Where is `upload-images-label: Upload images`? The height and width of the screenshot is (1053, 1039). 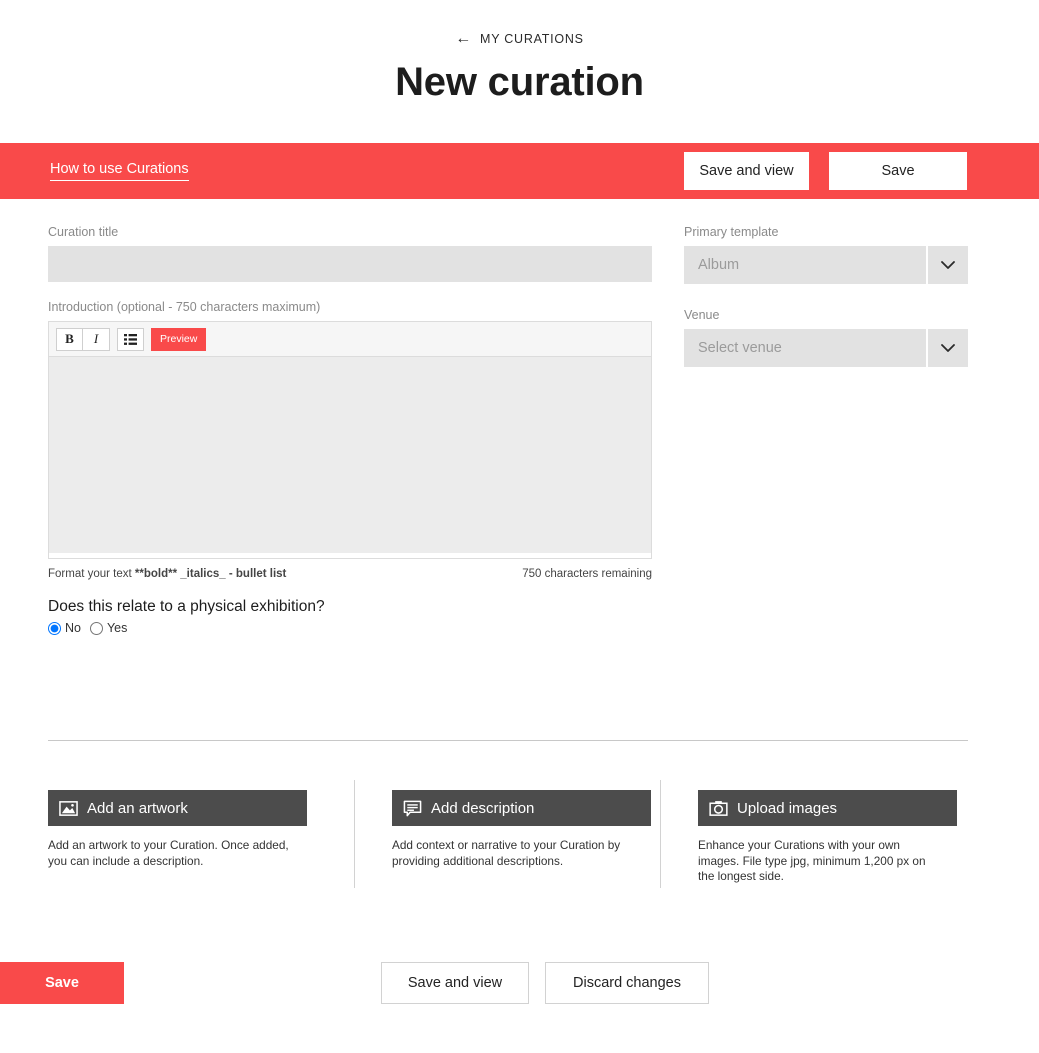
upload-images-label: Upload images is located at coordinates (787, 808).